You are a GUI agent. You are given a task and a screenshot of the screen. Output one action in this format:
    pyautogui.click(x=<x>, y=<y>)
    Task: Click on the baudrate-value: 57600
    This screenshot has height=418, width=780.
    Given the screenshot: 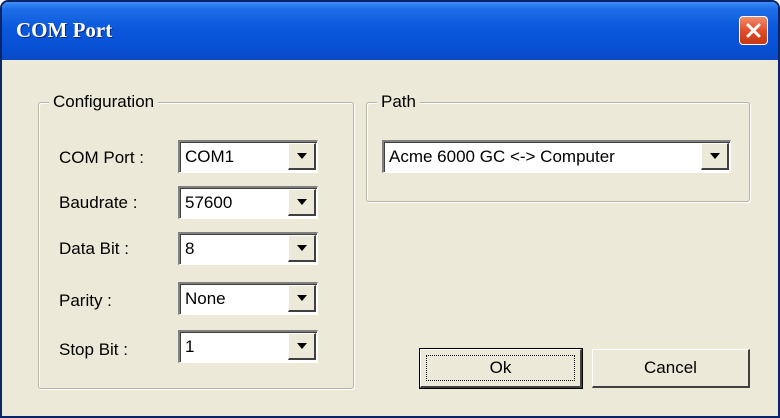 What is the action you would take?
    pyautogui.click(x=209, y=202)
    